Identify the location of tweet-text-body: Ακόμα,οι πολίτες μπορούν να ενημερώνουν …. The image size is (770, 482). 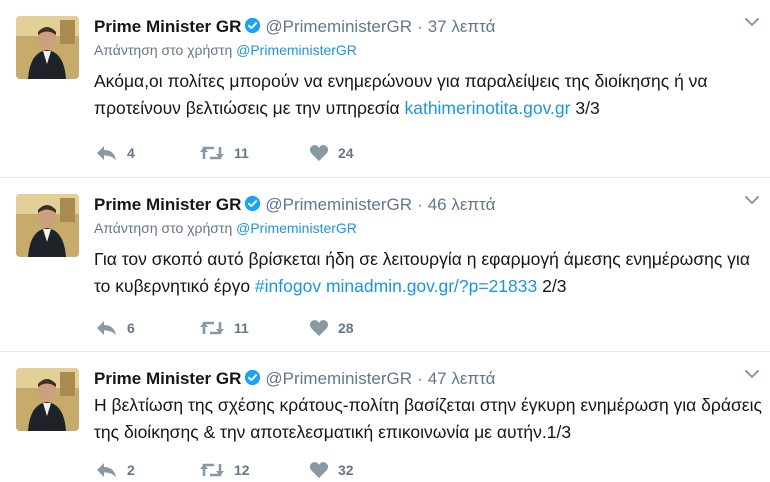
(401, 94).